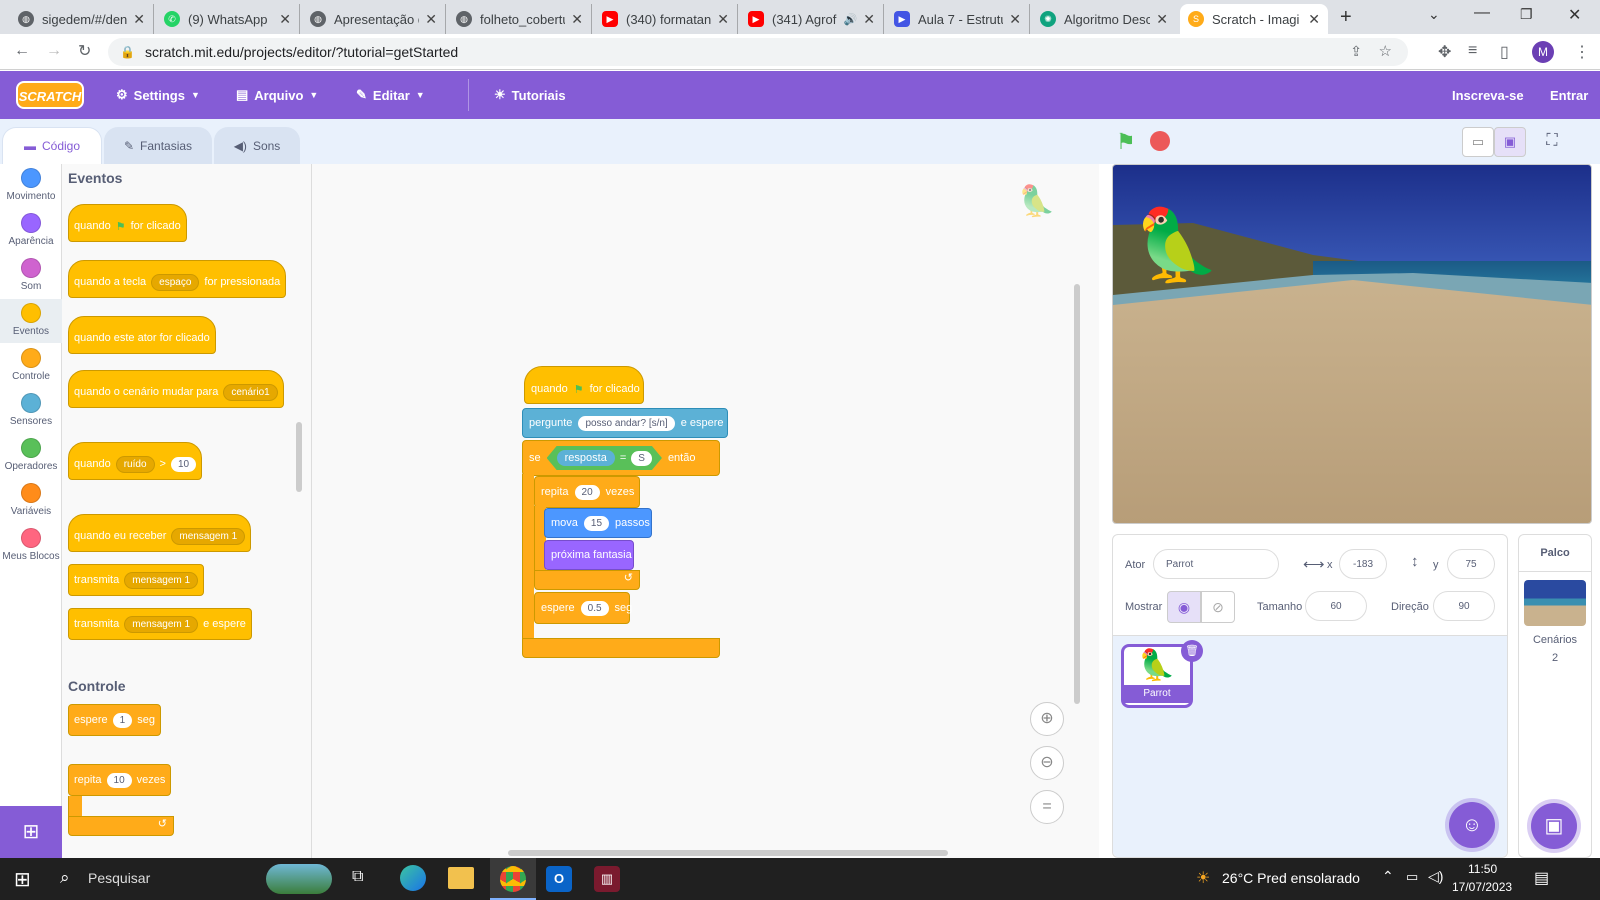  What do you see at coordinates (1254, 19) in the screenshot?
I see `browser-tab-8-active: S Scratch - Imagi ✕` at bounding box center [1254, 19].